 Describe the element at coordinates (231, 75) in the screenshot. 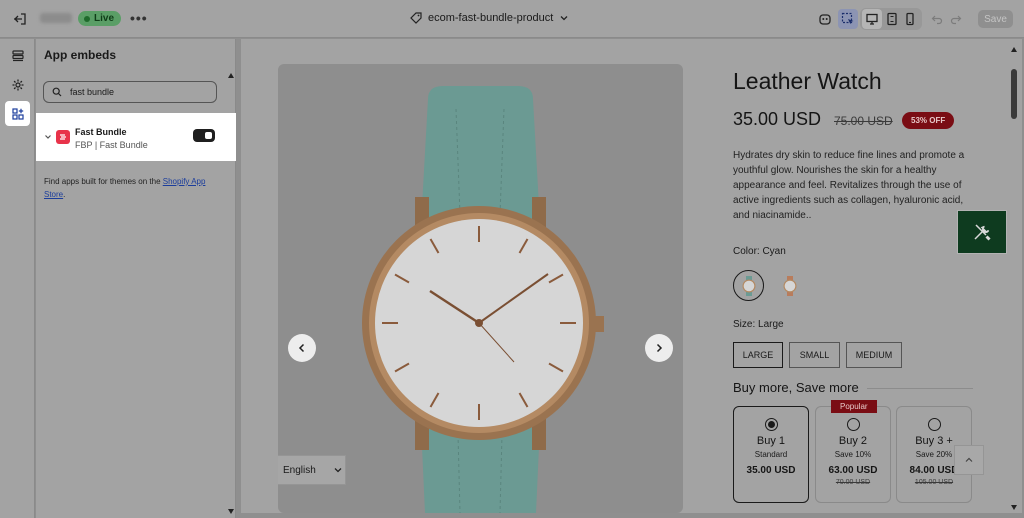

I see `panel-scroll-up-arrow` at that location.